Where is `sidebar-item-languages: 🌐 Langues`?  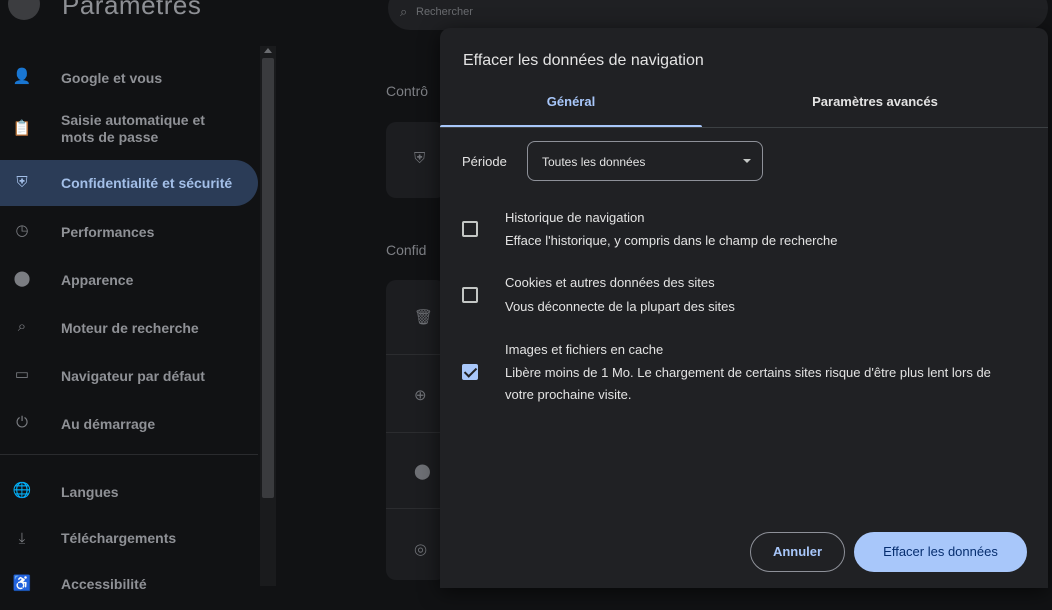
sidebar-item-languages: 🌐 Langues is located at coordinates (129, 491).